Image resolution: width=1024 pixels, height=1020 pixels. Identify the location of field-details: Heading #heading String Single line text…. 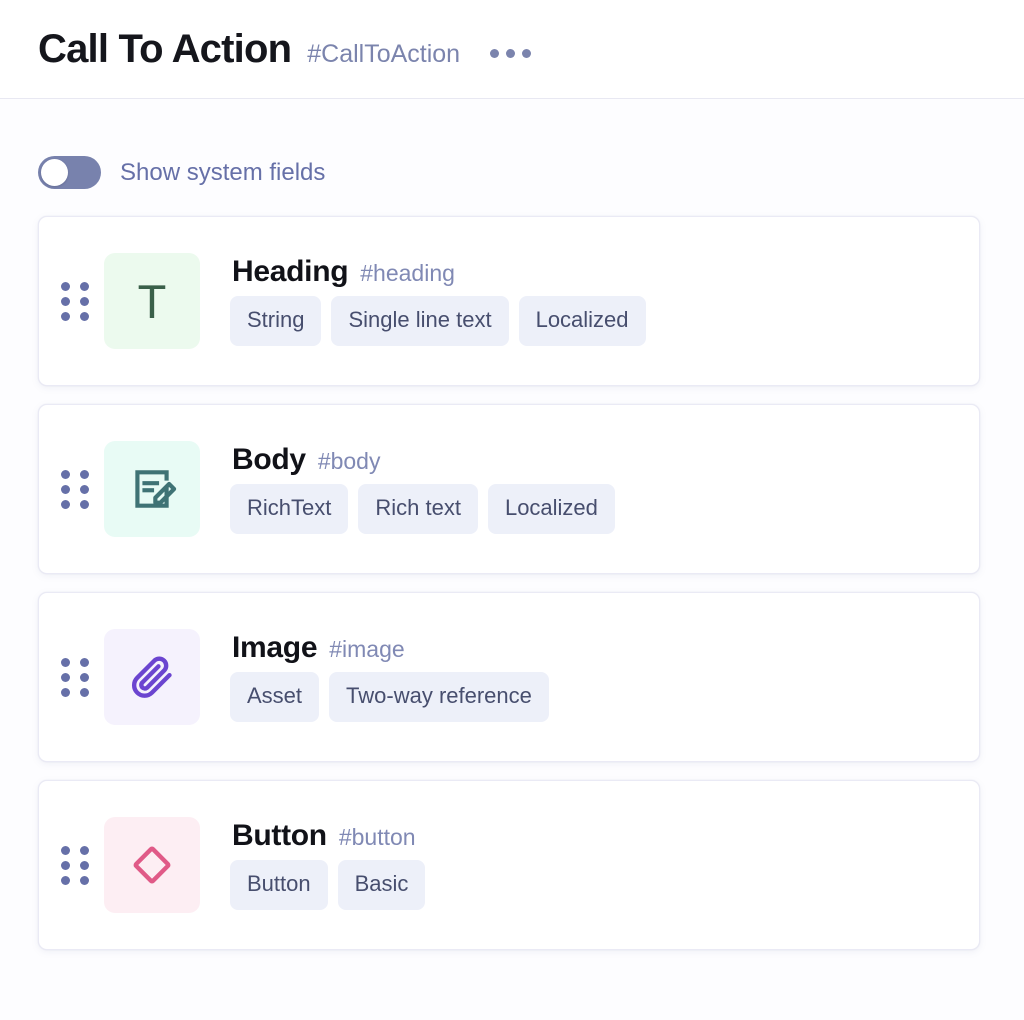
(438, 301).